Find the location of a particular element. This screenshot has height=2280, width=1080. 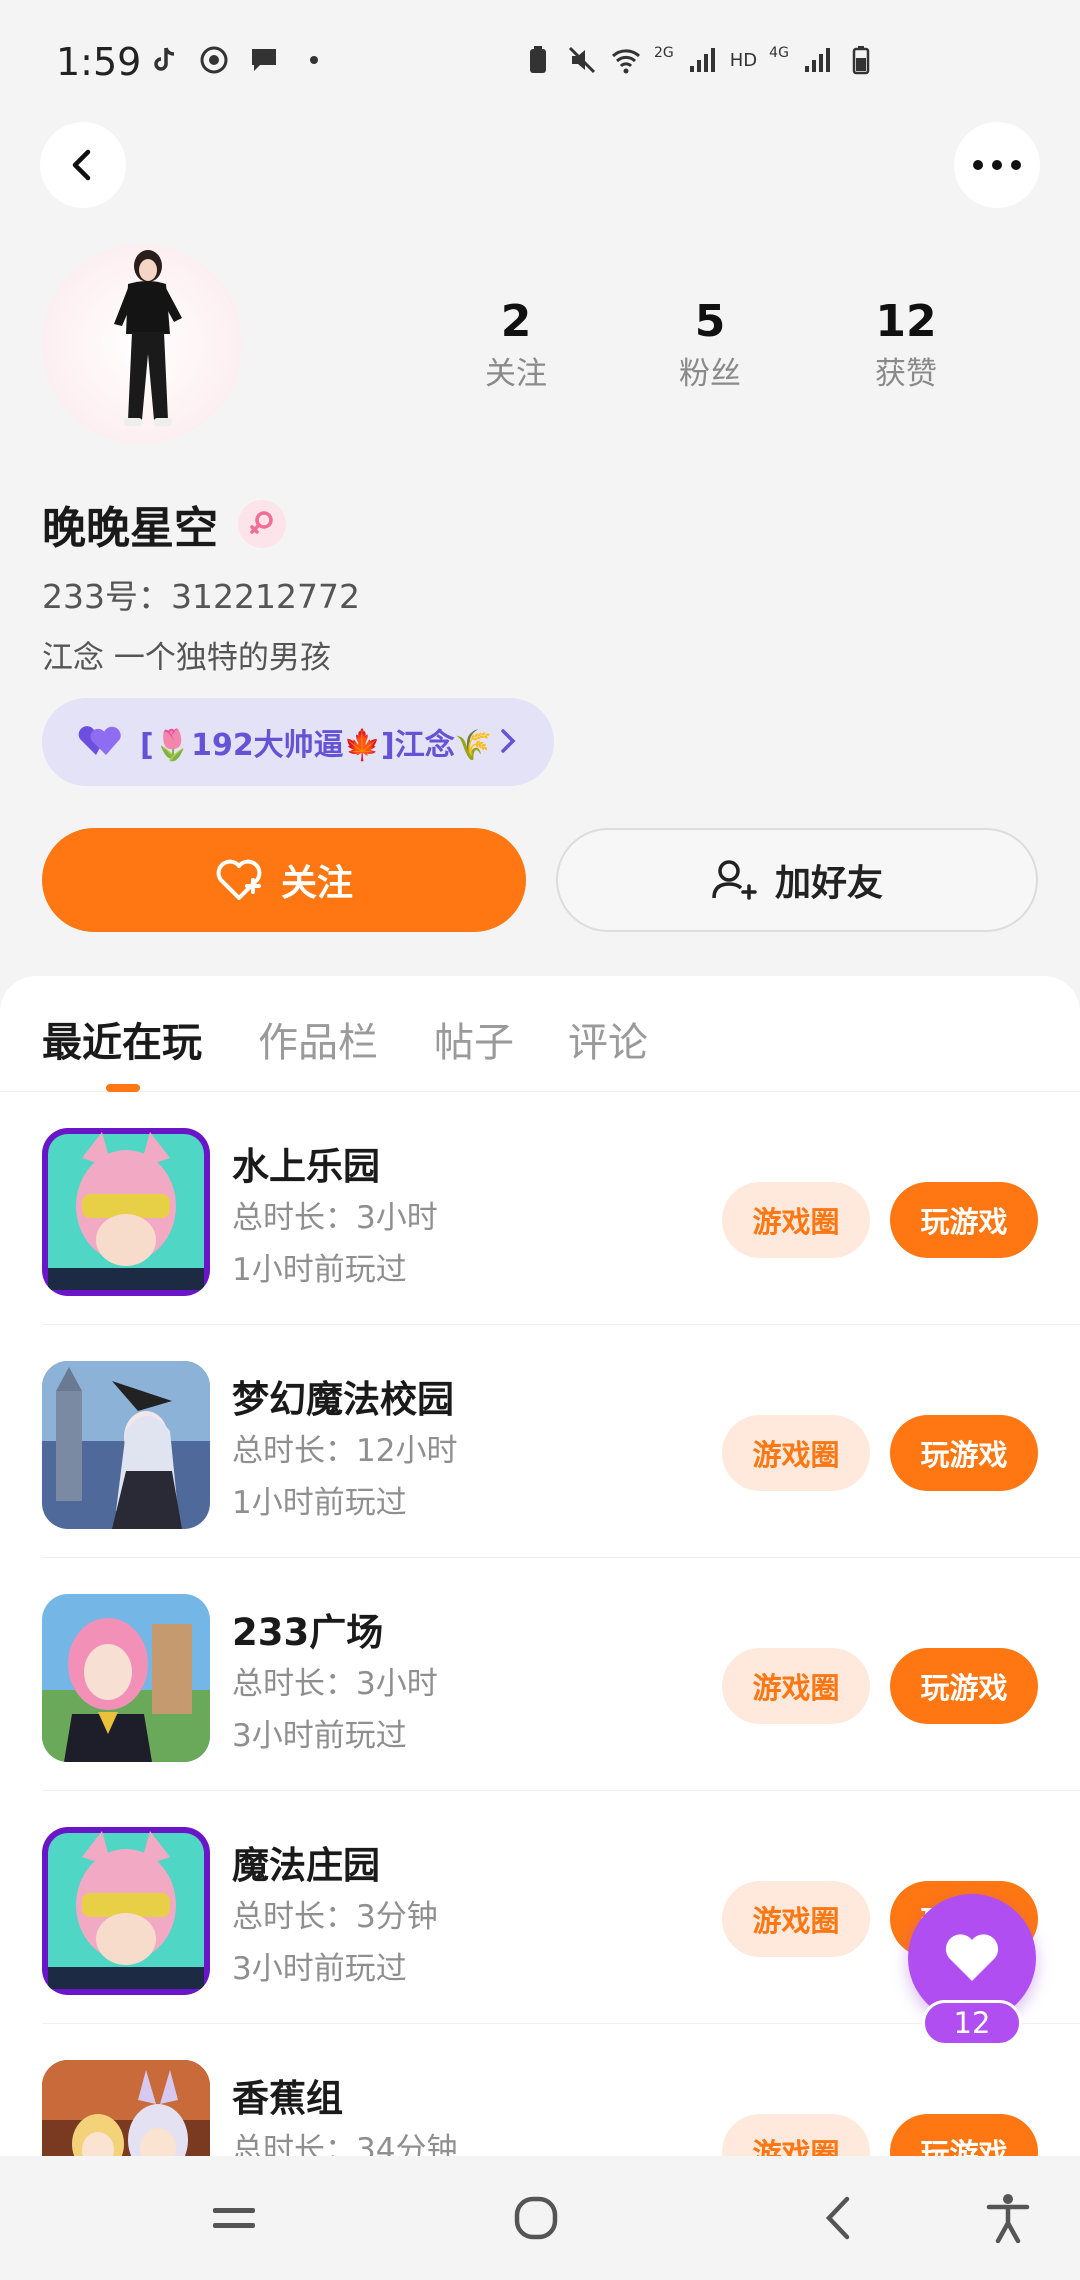

stat-following-label: 关注 is located at coordinates (516, 374).